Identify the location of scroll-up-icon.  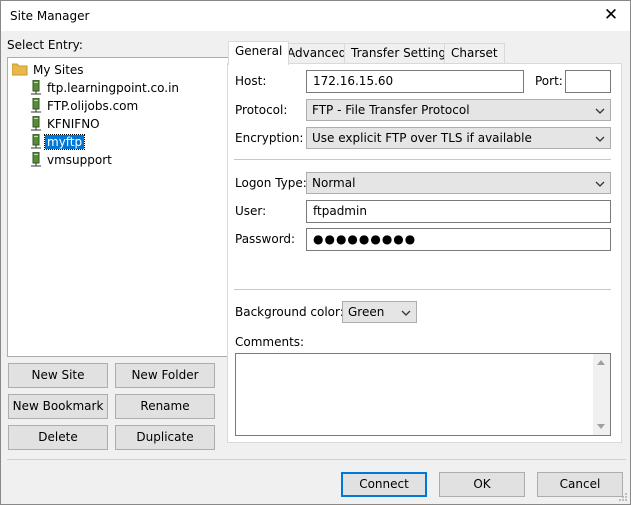
(601, 362).